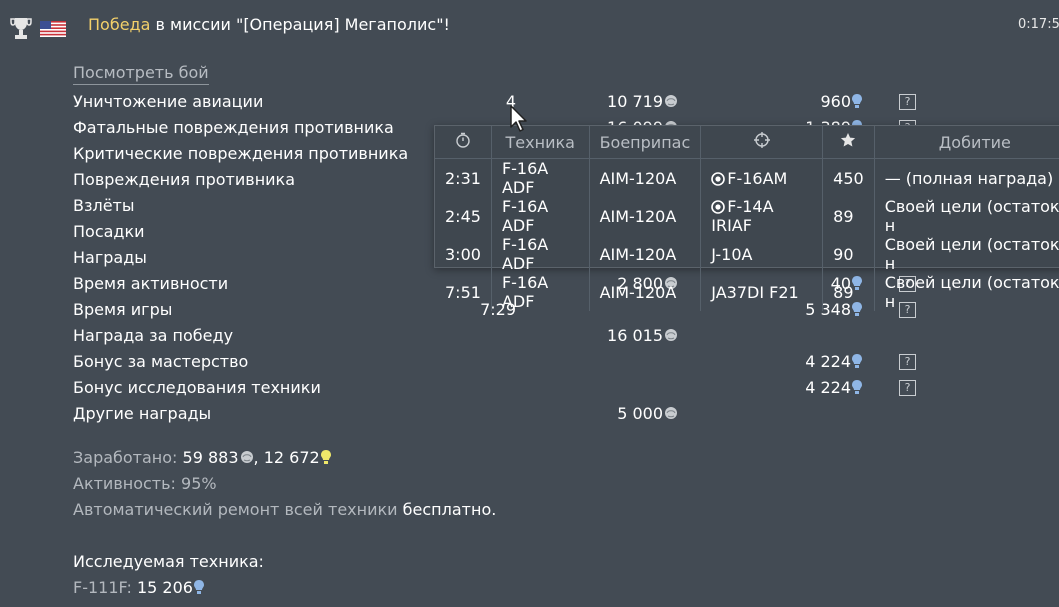 The image size is (1059, 607). Describe the element at coordinates (235, 509) in the screenshot. I see `repair-label: Автоматический ремонт всей техники` at that location.